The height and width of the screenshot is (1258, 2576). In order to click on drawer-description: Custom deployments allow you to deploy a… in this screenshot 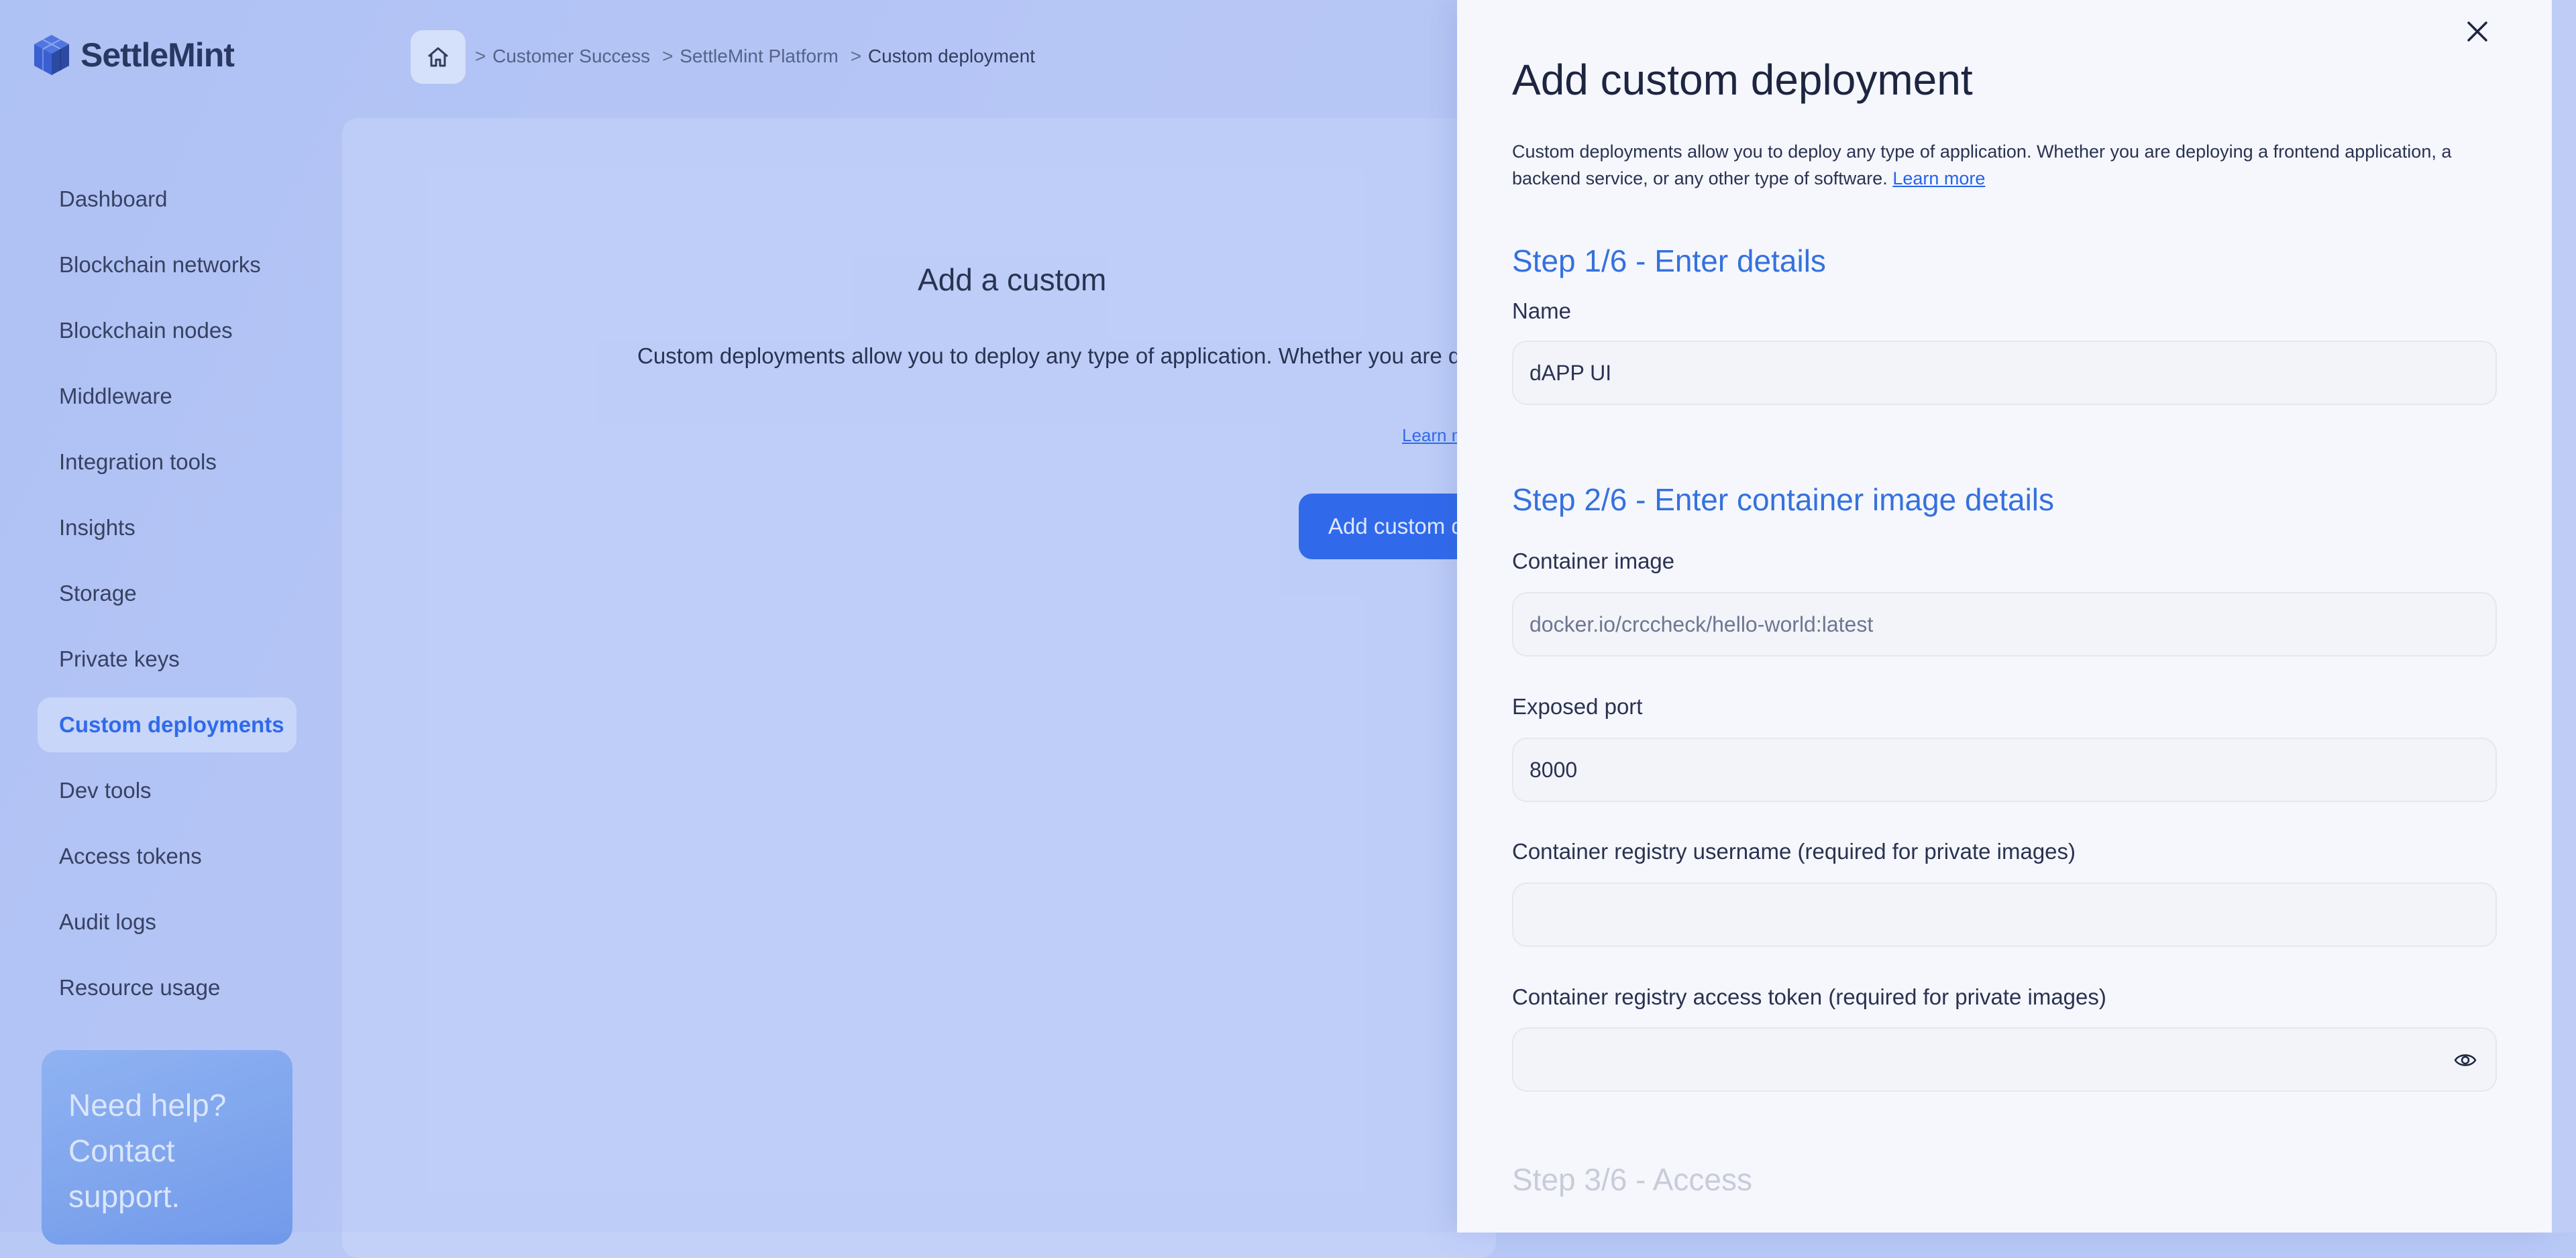, I will do `click(2001, 165)`.